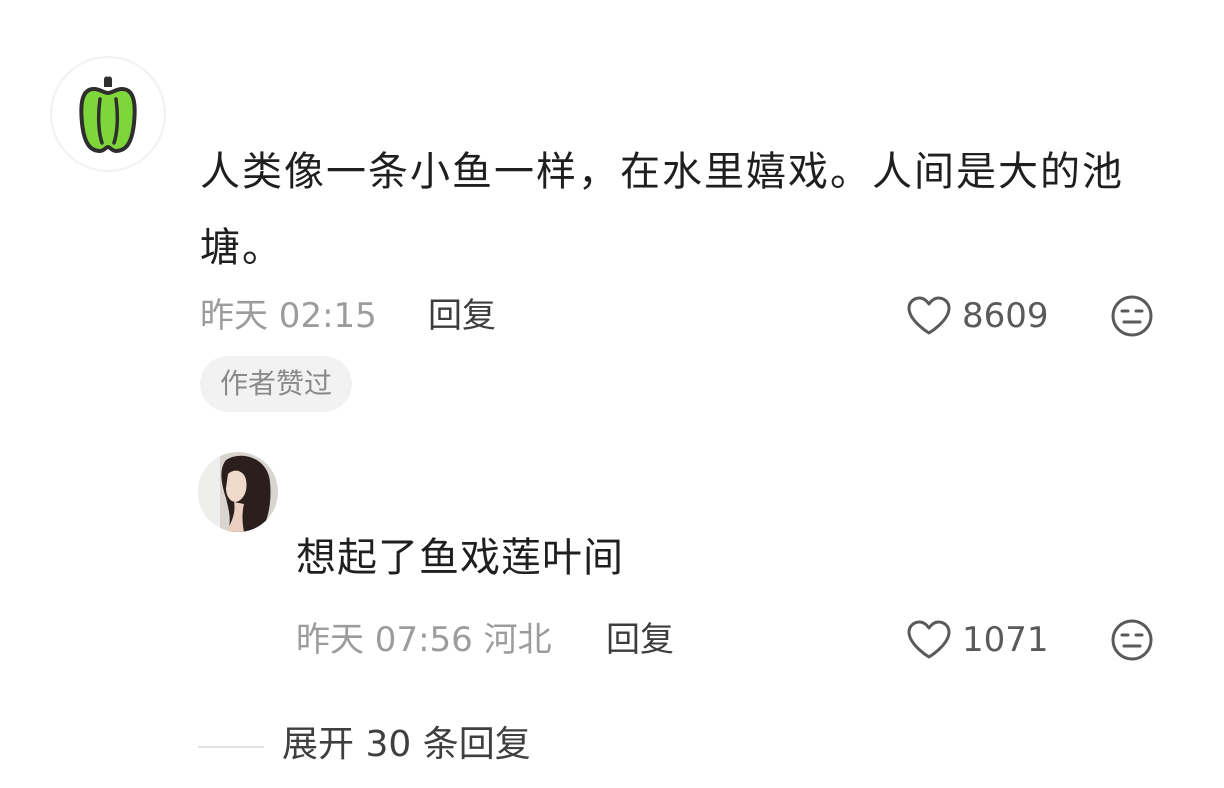  What do you see at coordinates (288, 316) in the screenshot?
I see `comment-timestamp: 昨天 02:15` at bounding box center [288, 316].